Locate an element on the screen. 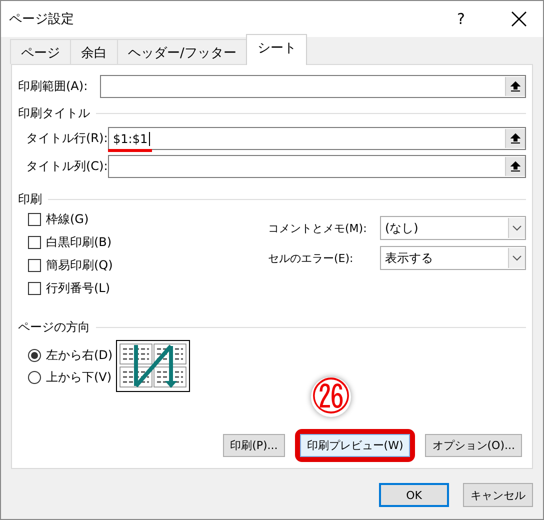 The width and height of the screenshot is (544, 520). checkbox-label: 白黒印刷(B) is located at coordinates (79, 242).